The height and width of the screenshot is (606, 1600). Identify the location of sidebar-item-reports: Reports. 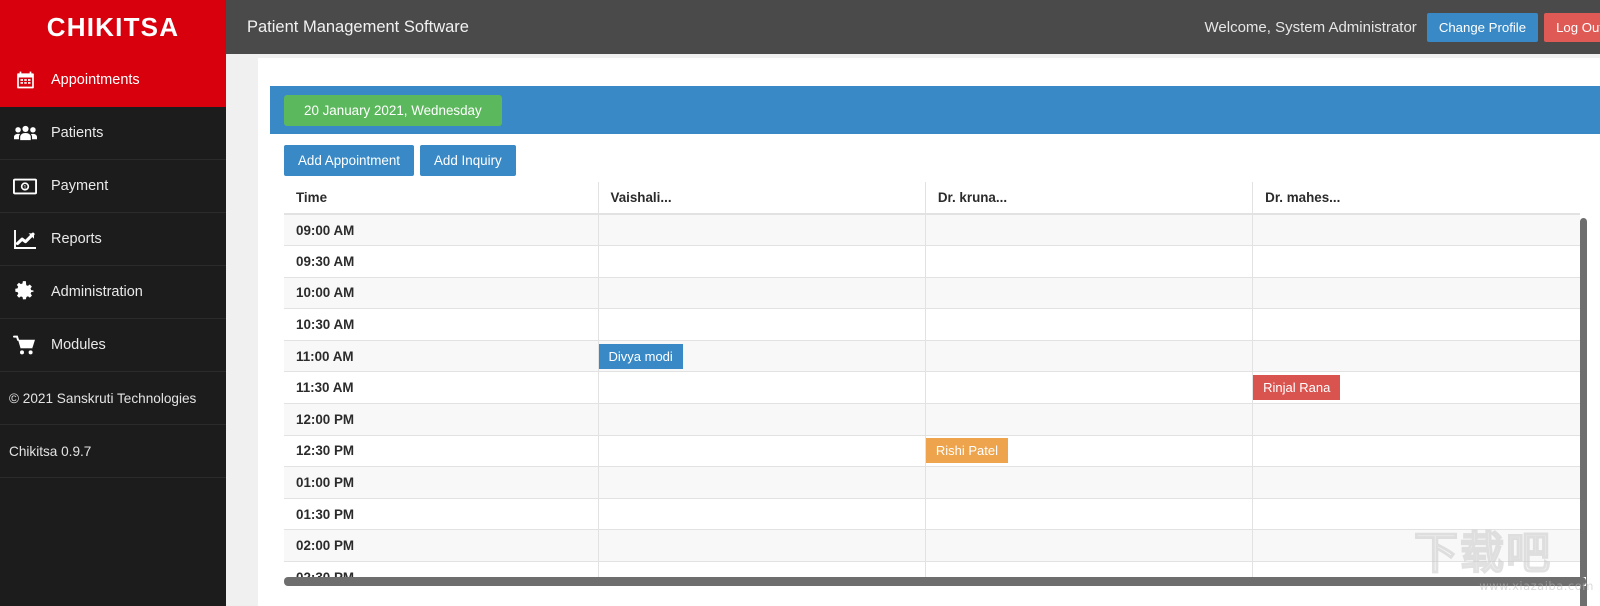
(113, 239).